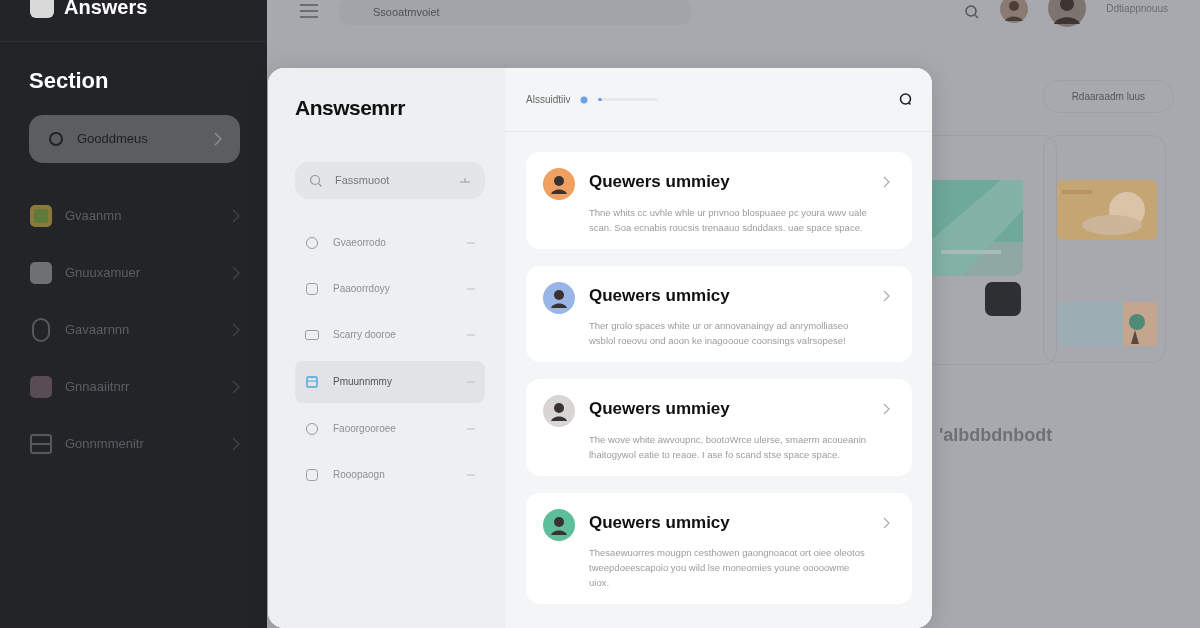 The width and height of the screenshot is (1200, 628). I want to click on nav-item: Paaoorrdoyy, so click(390, 288).